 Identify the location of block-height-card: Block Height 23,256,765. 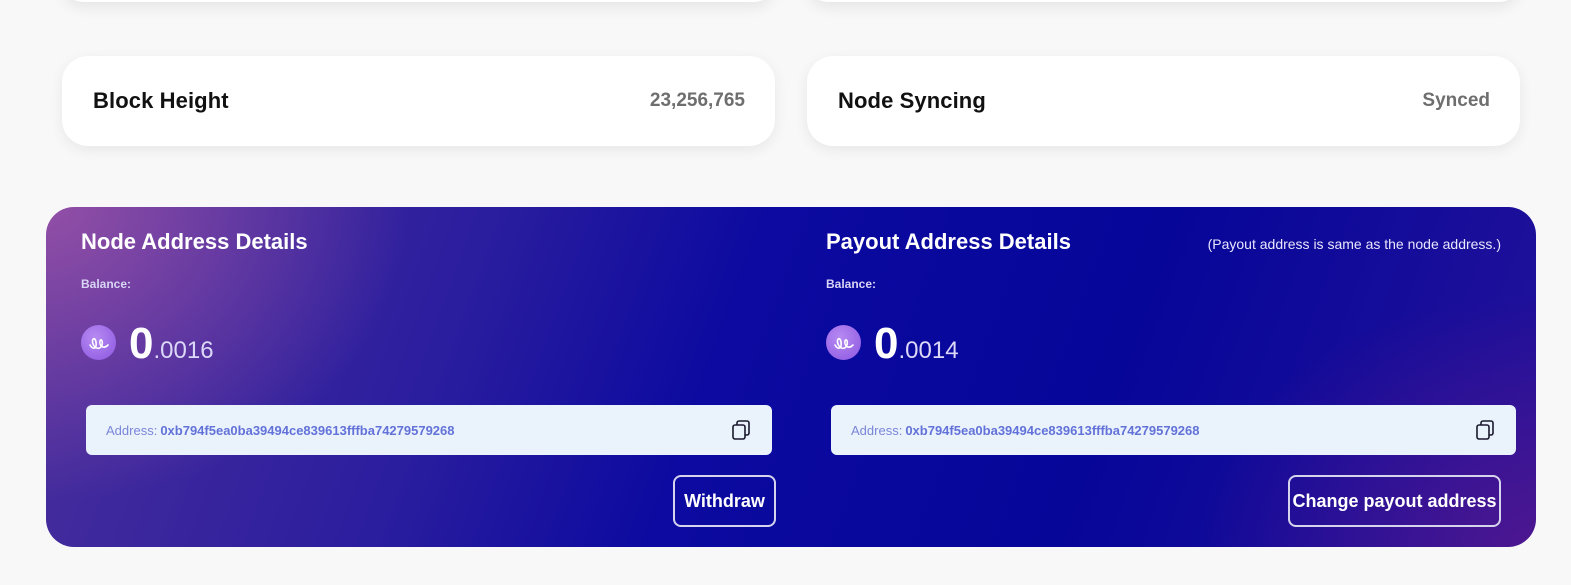
(418, 101).